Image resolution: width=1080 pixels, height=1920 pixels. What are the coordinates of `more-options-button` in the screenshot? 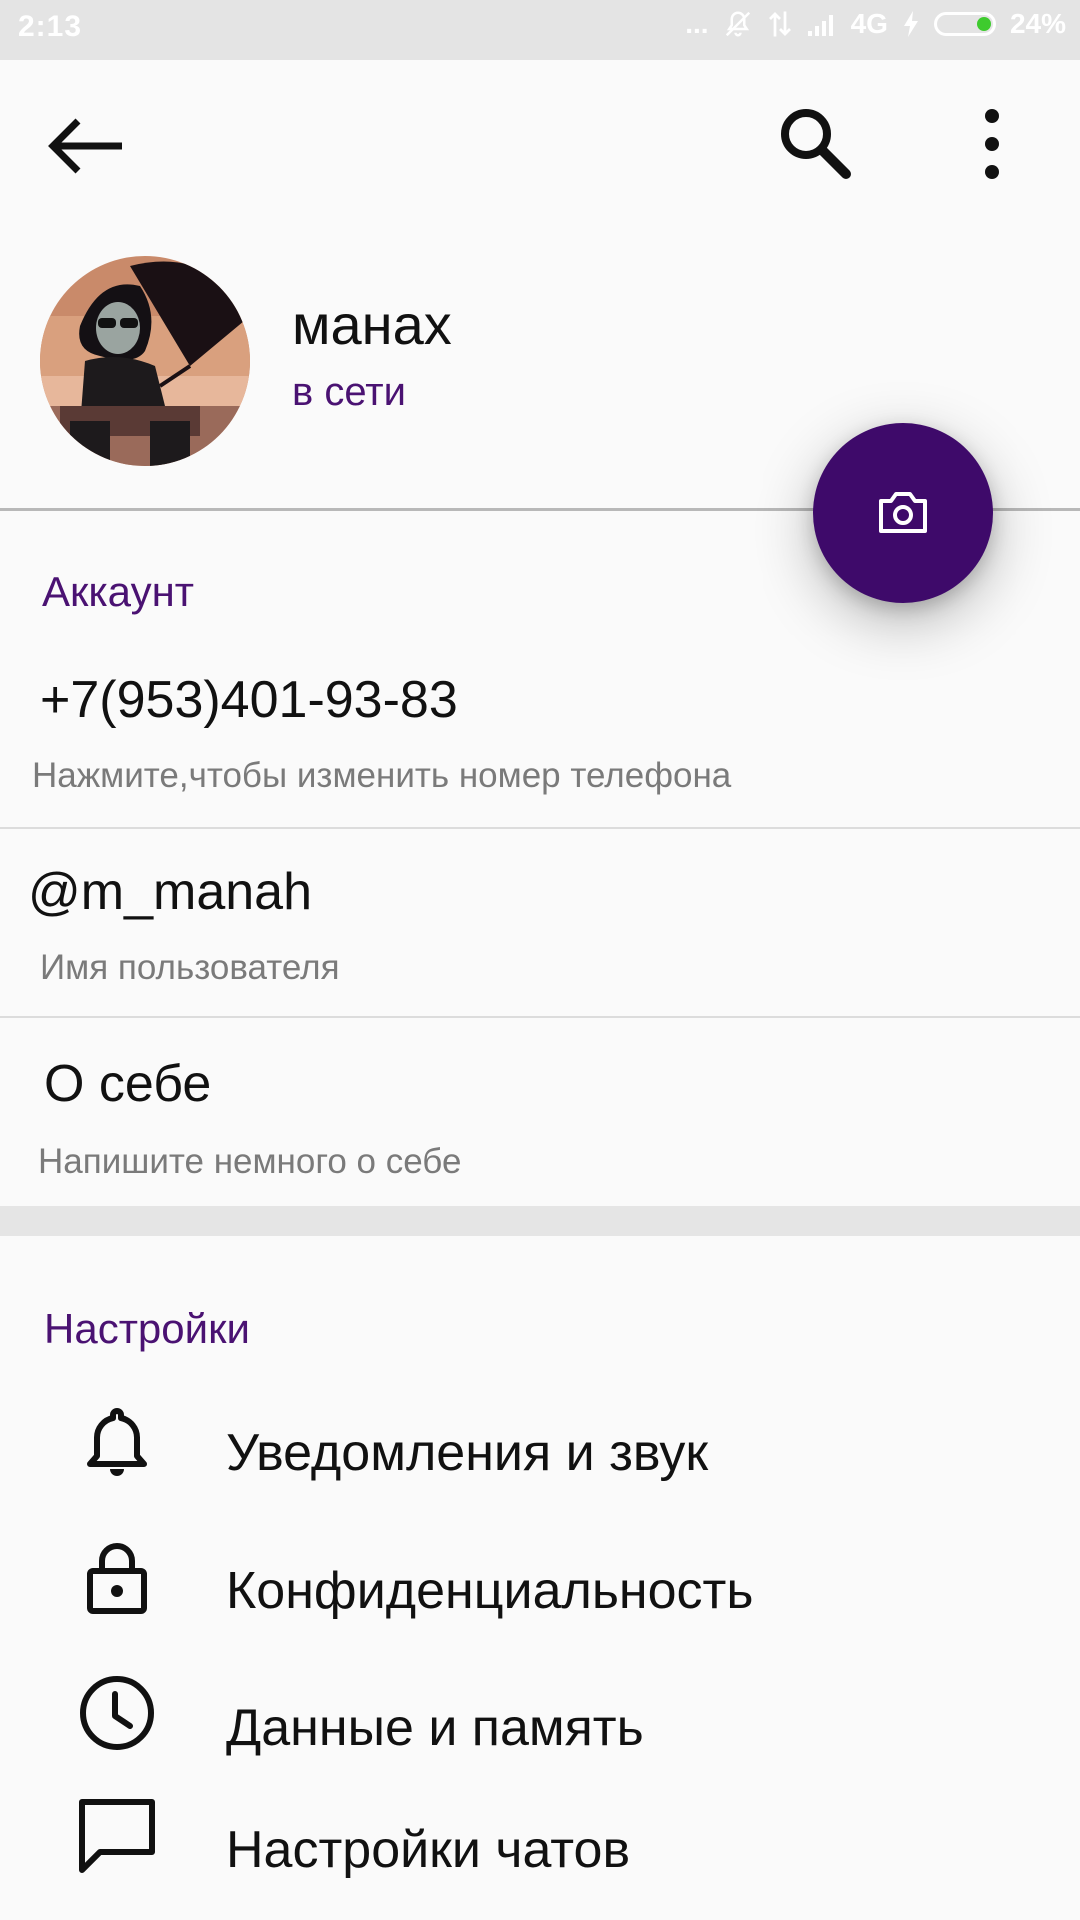 It's located at (992, 144).